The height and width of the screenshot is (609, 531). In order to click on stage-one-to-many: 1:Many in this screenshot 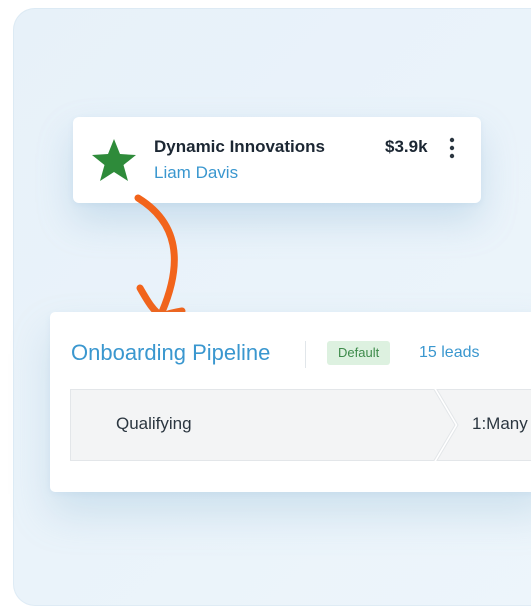, I will do `click(500, 424)`.